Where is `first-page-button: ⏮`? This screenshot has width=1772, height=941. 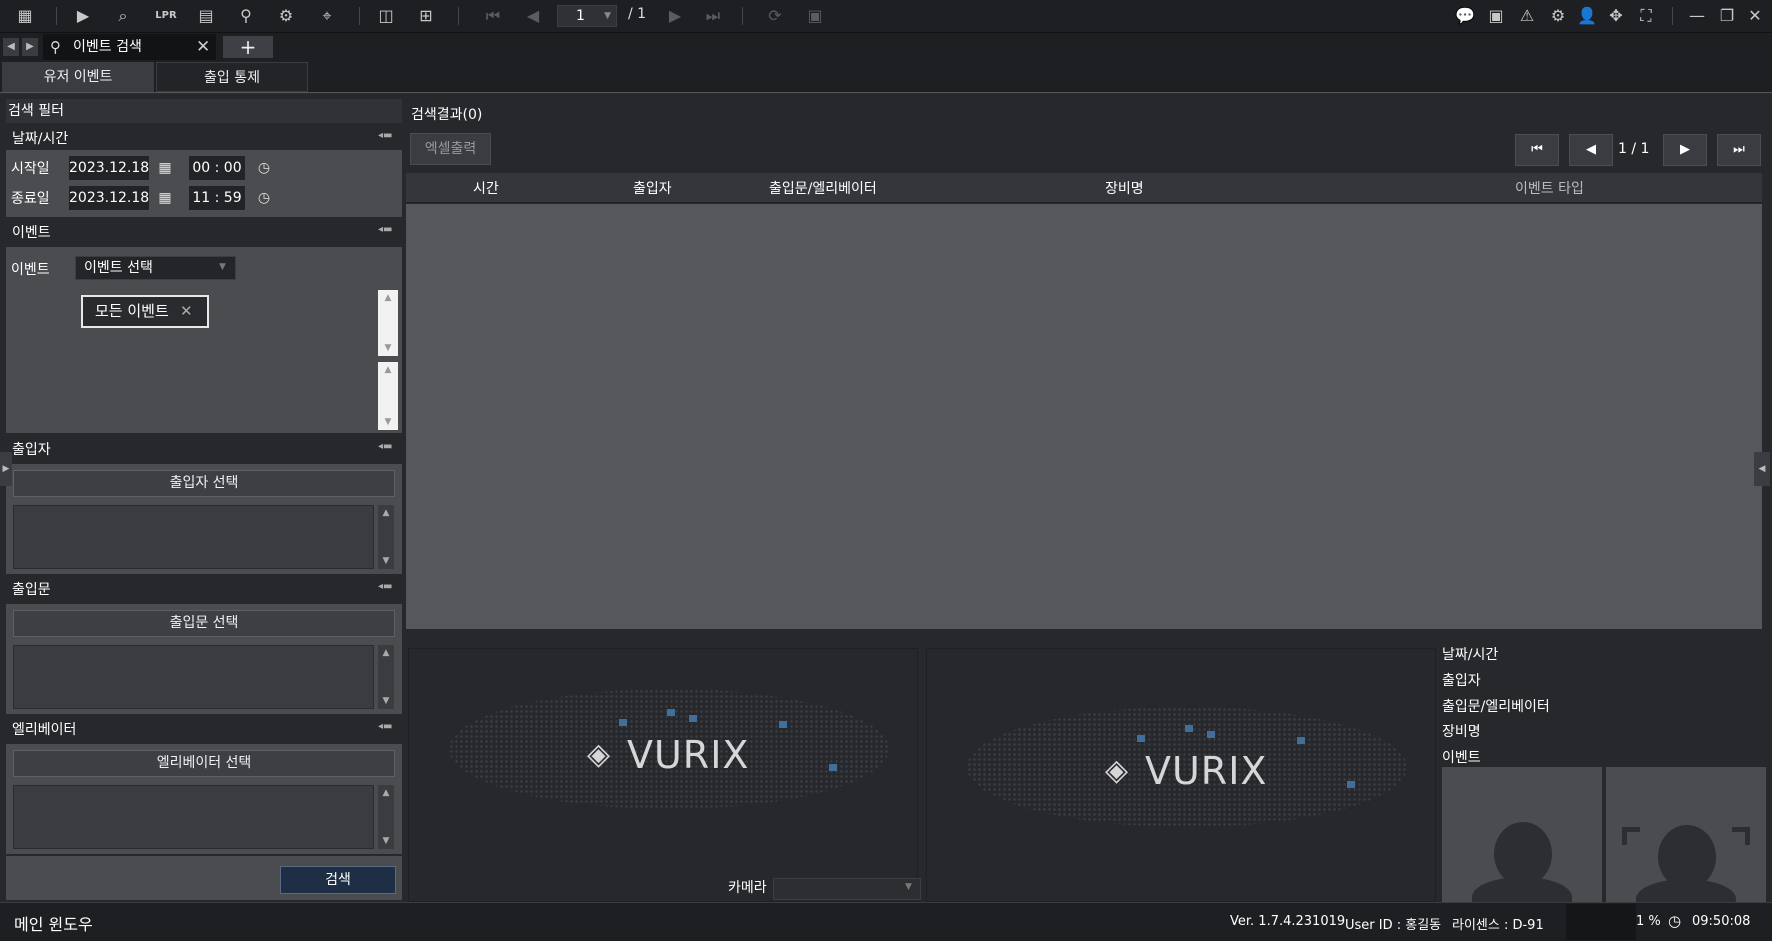 first-page-button: ⏮ is located at coordinates (1537, 150).